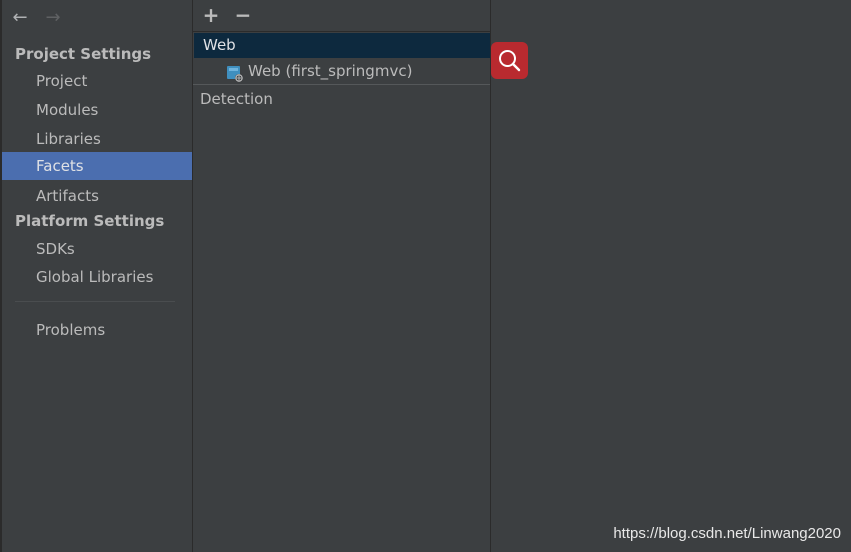  I want to click on tree-group-web: Web, so click(342, 45).